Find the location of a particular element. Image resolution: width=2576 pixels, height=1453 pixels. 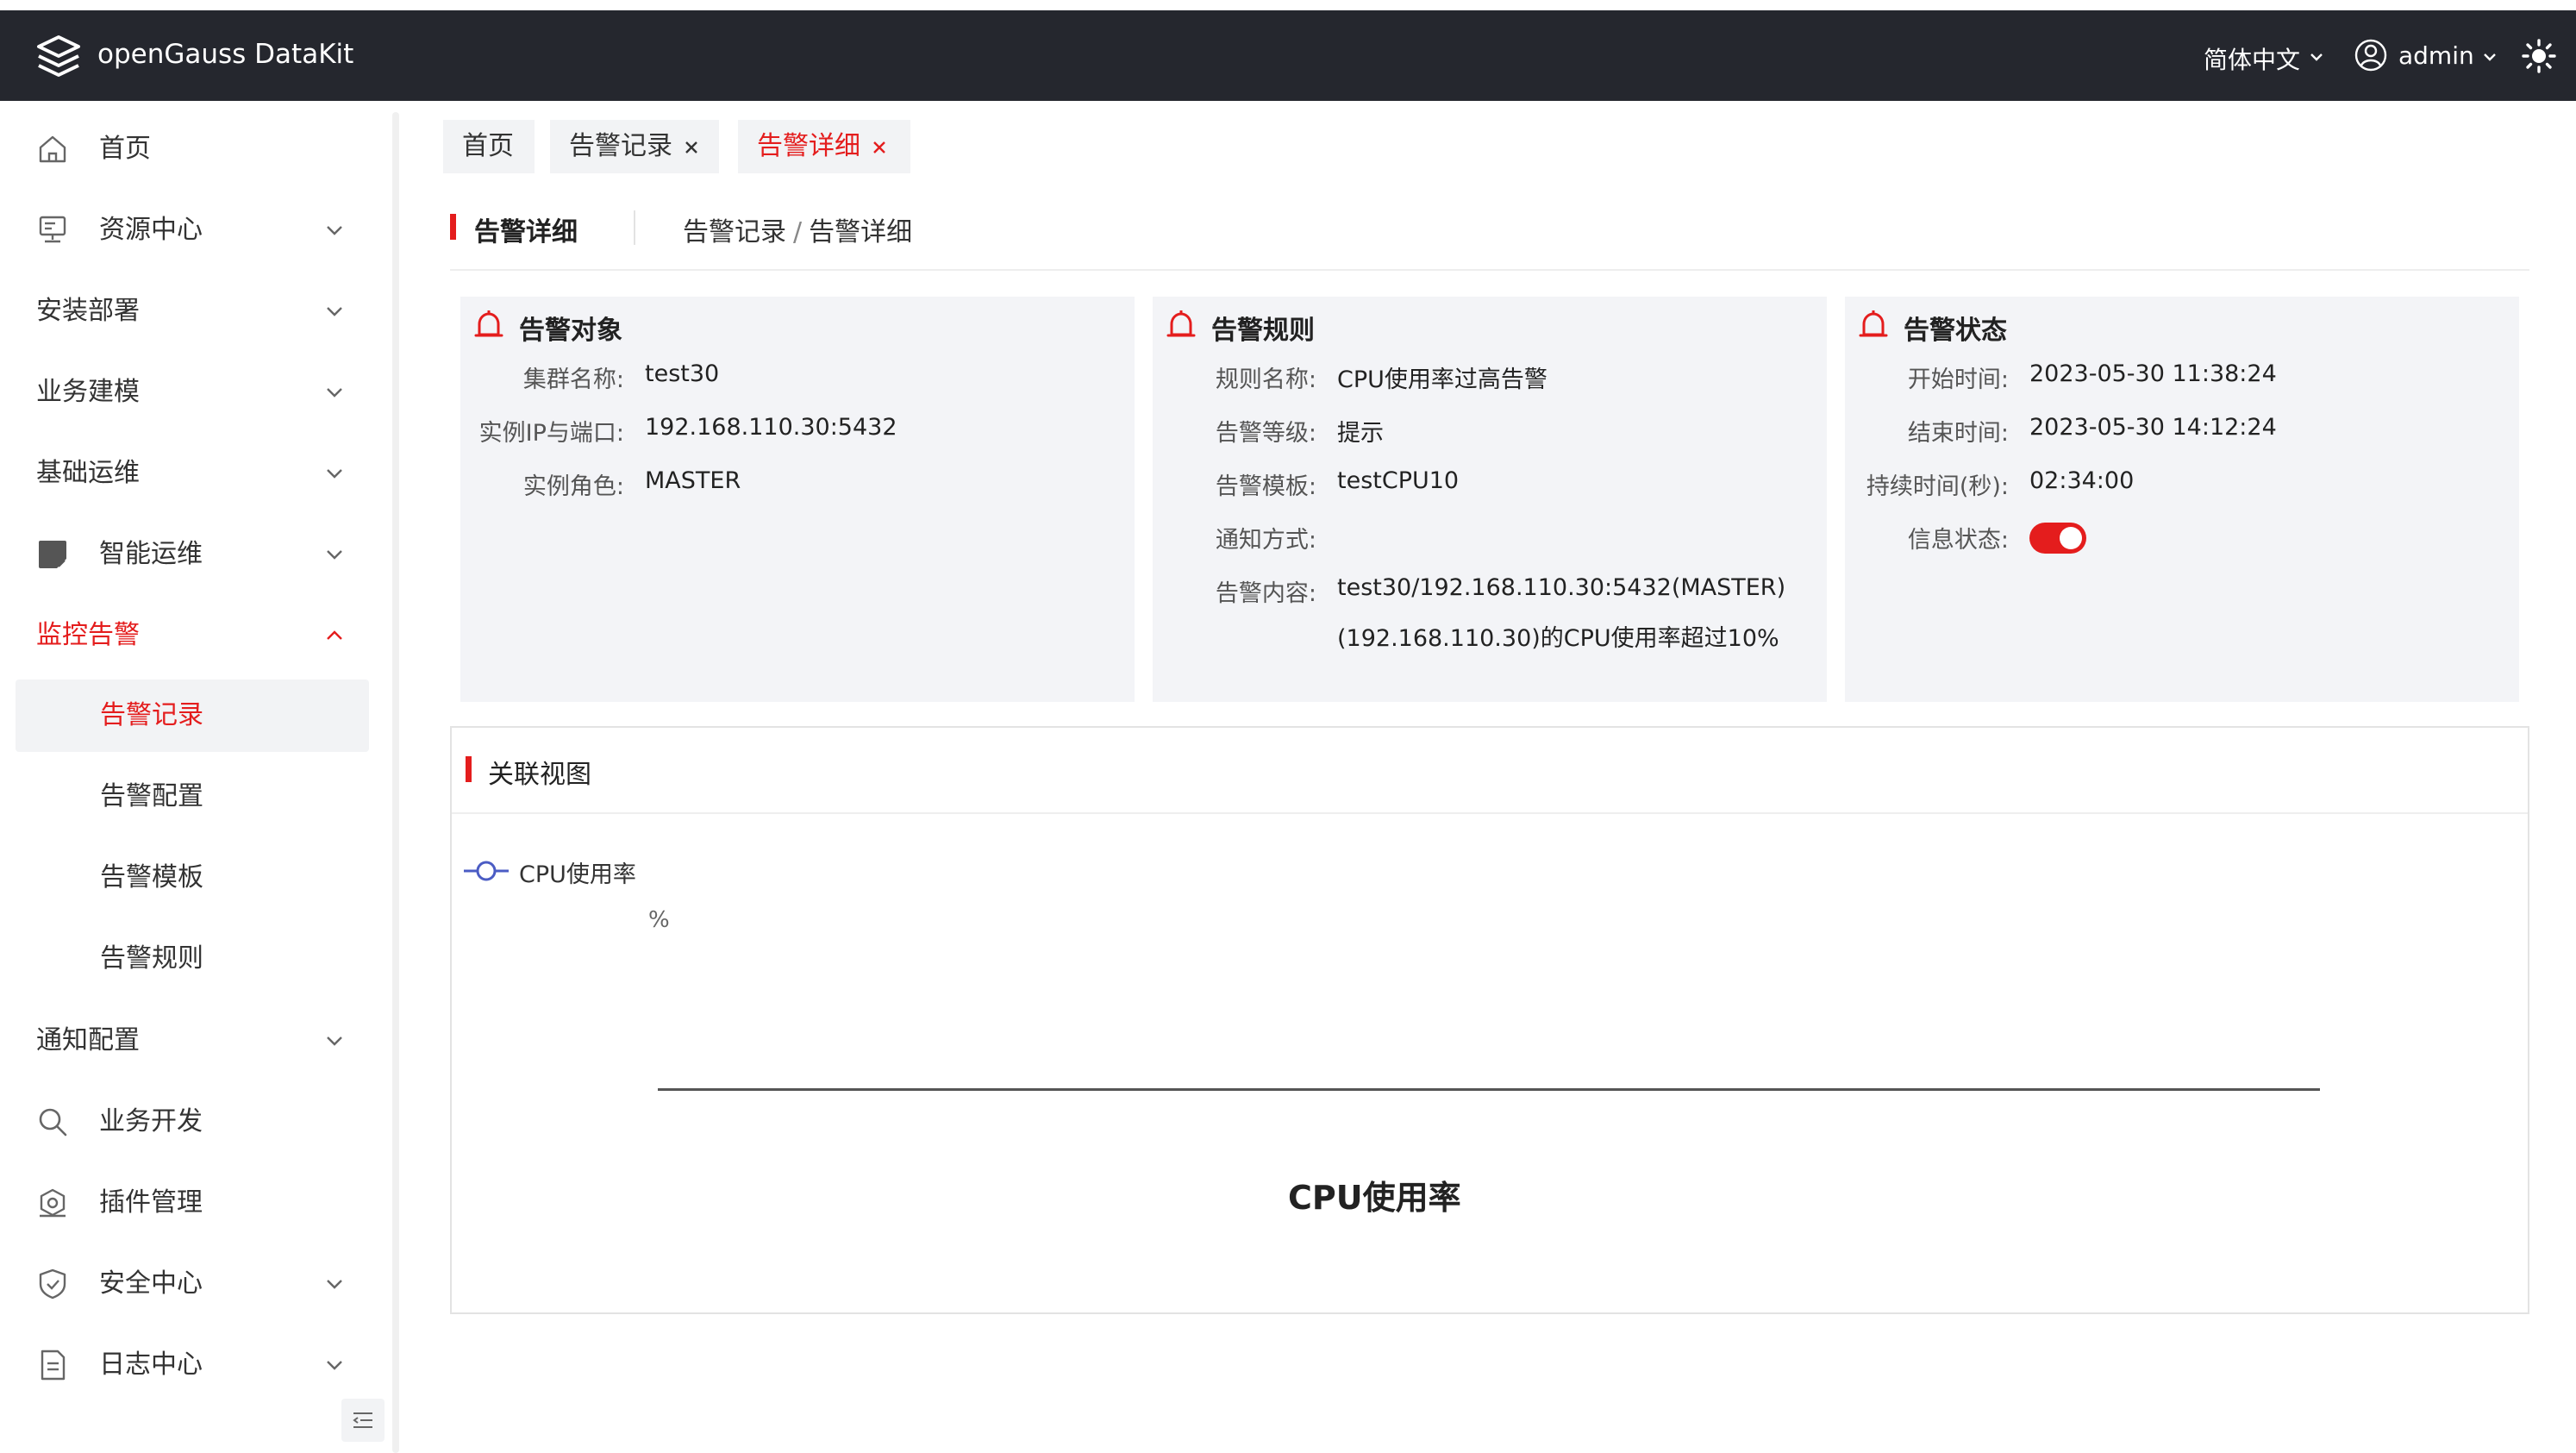

breadcrumb-item-alert-detail: 告警详细 is located at coordinates (861, 232).